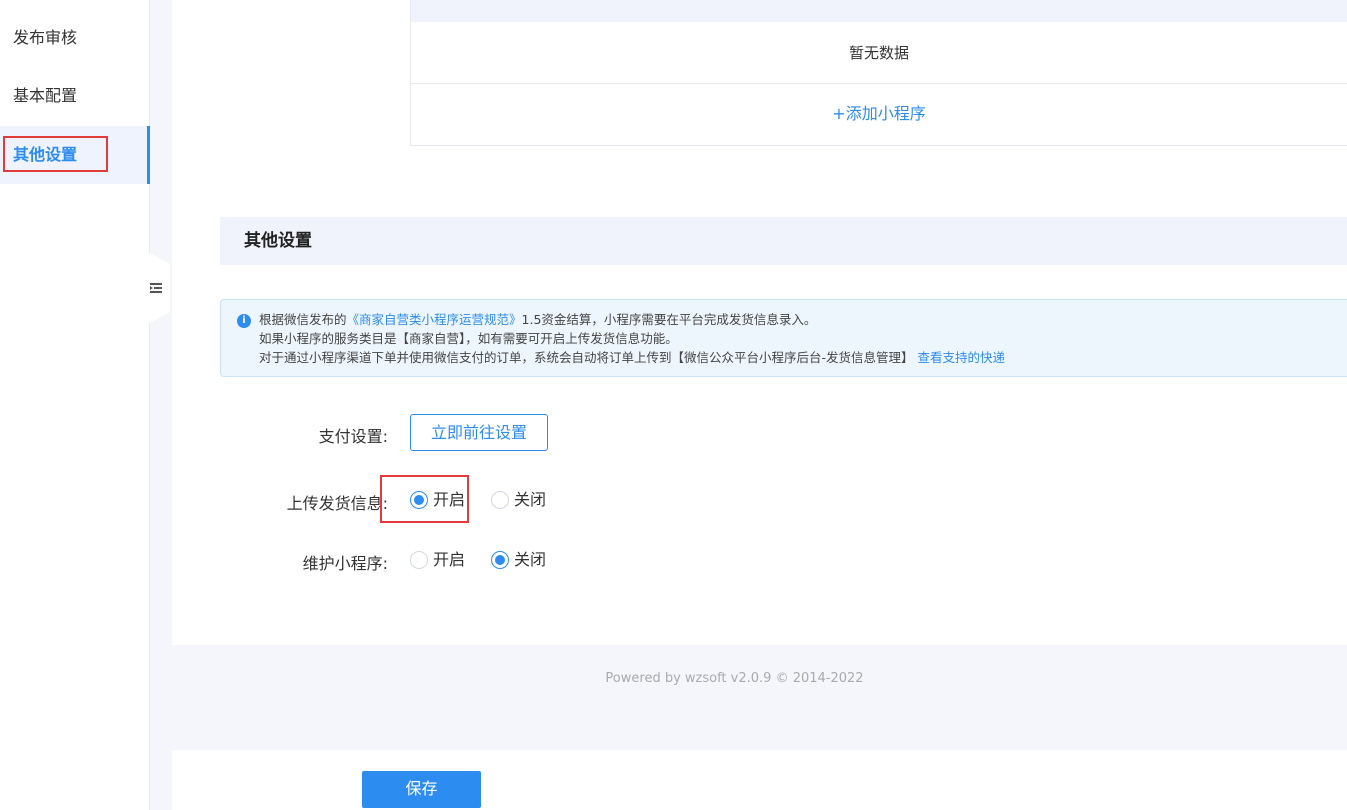  What do you see at coordinates (75, 38) in the screenshot?
I see `sidebar-item-publish-review: 发布审核` at bounding box center [75, 38].